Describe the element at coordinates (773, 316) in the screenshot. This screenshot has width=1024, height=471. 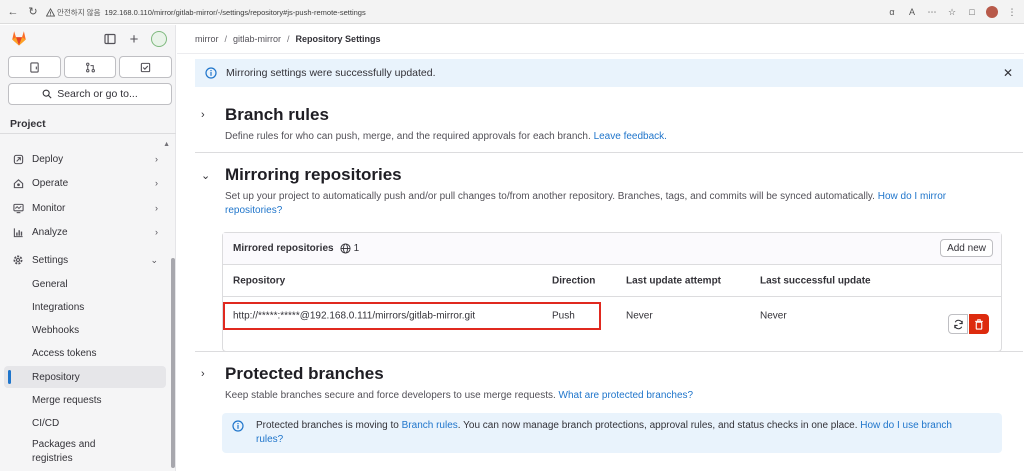
I see `last-success-value: Never` at that location.